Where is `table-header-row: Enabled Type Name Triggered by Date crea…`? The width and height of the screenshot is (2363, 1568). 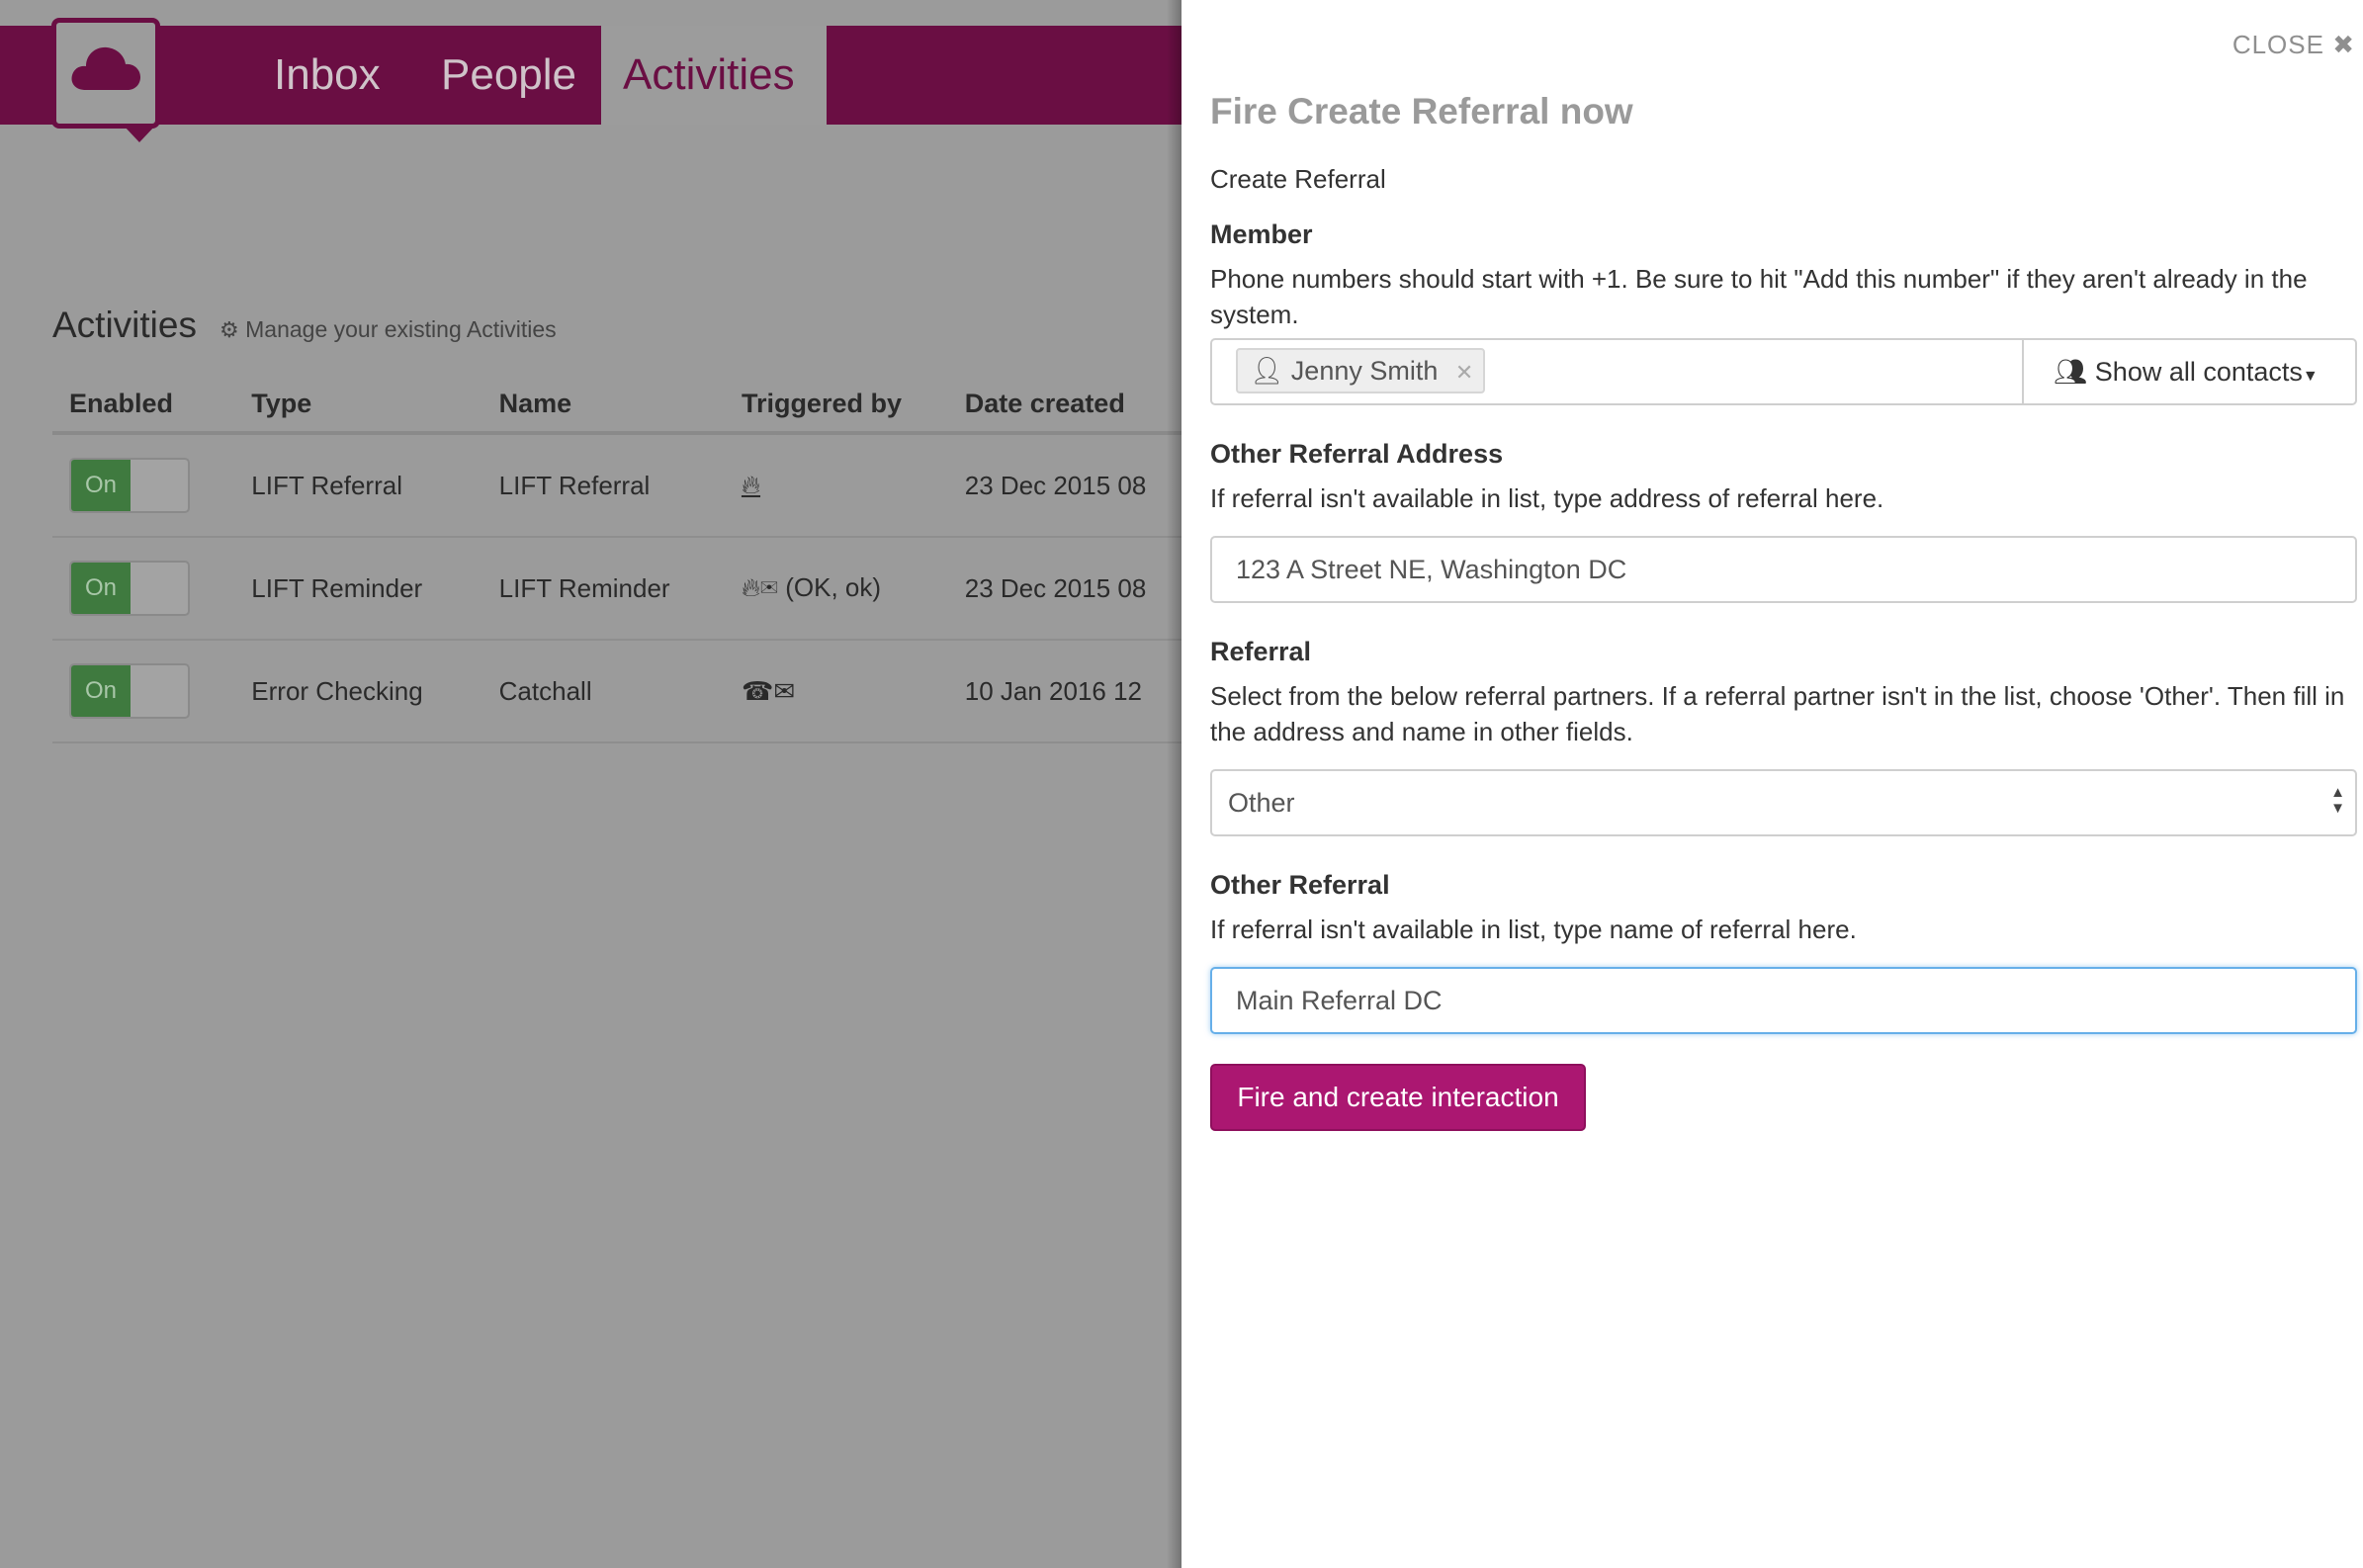 table-header-row: Enabled Type Name Triggered by Date crea… is located at coordinates (617, 406).